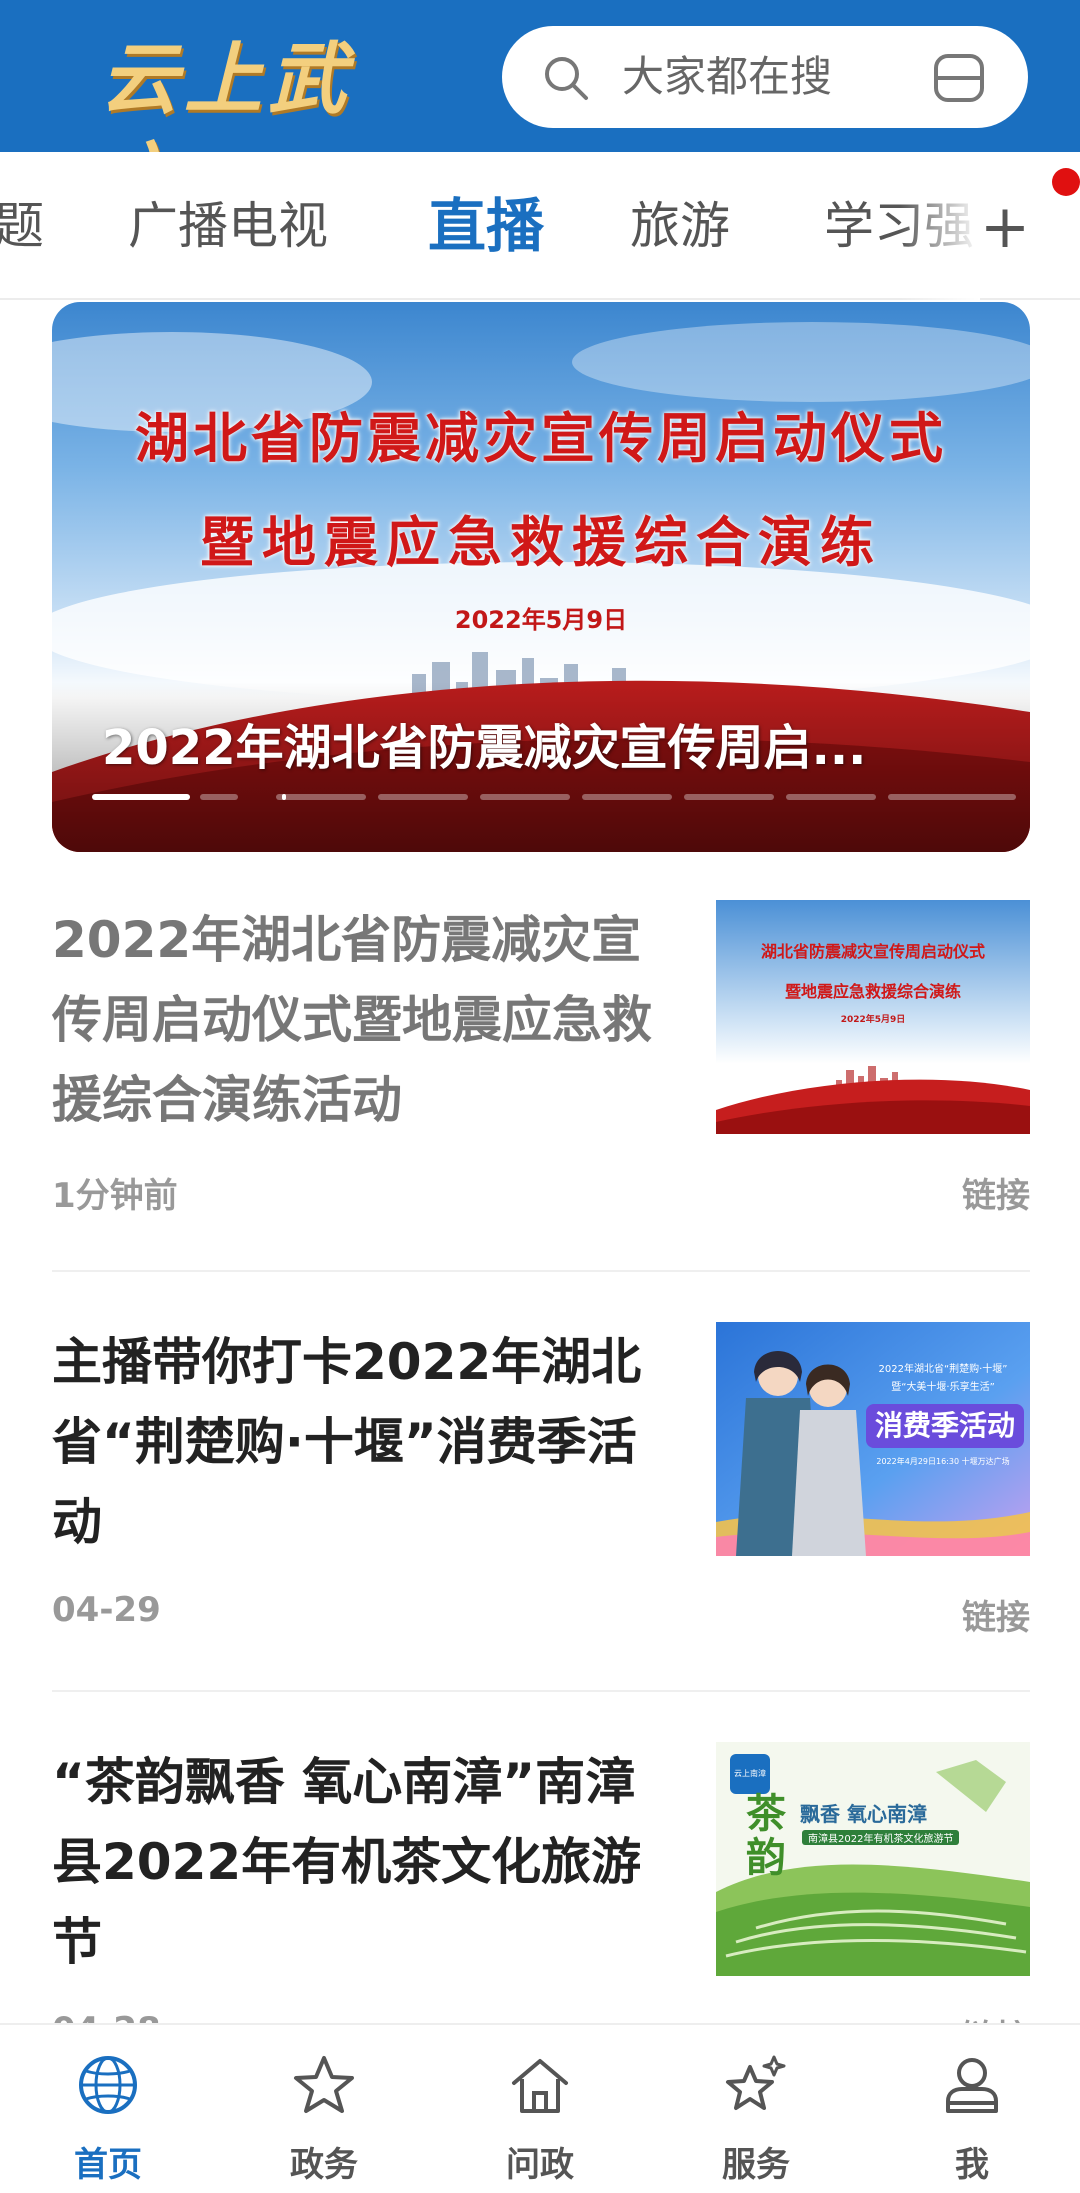 The height and width of the screenshot is (2193, 1080). What do you see at coordinates (872, 951) in the screenshot?
I see `thumbnail-text: 湖北省防震减灾宣传周启动仪式` at bounding box center [872, 951].